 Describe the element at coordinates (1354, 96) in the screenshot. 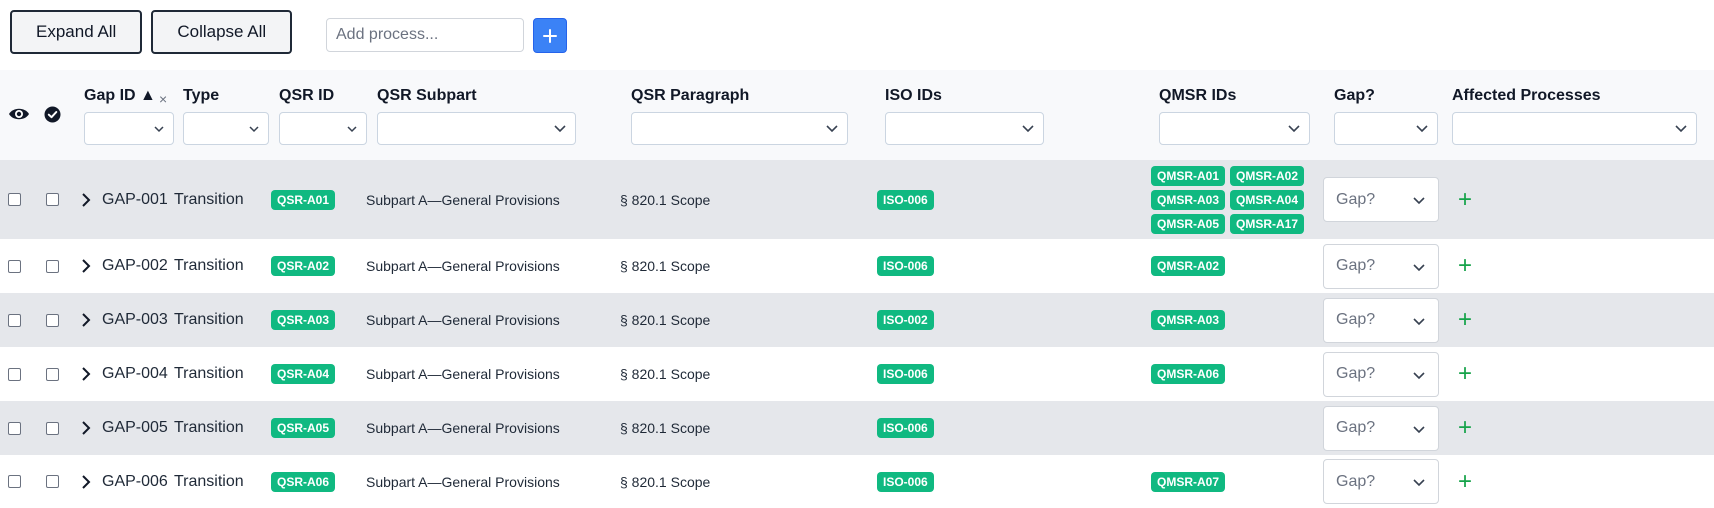

I see `gap-header: Gap?` at that location.